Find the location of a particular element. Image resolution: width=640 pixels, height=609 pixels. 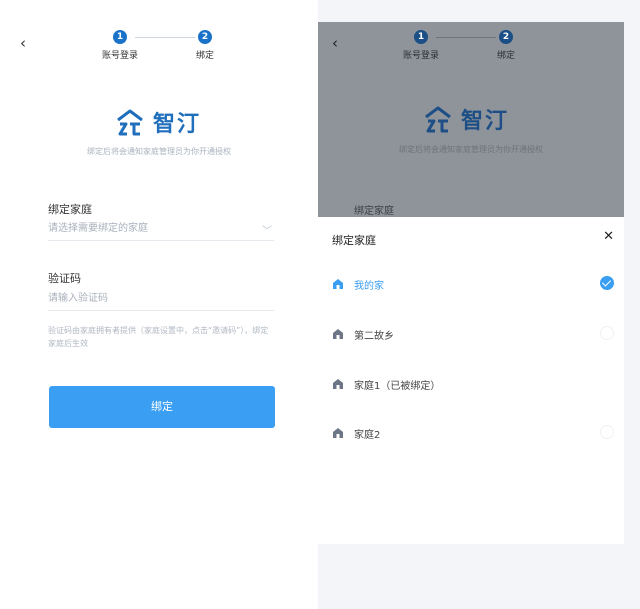

family-option-label: 家庭2 is located at coordinates (367, 435).